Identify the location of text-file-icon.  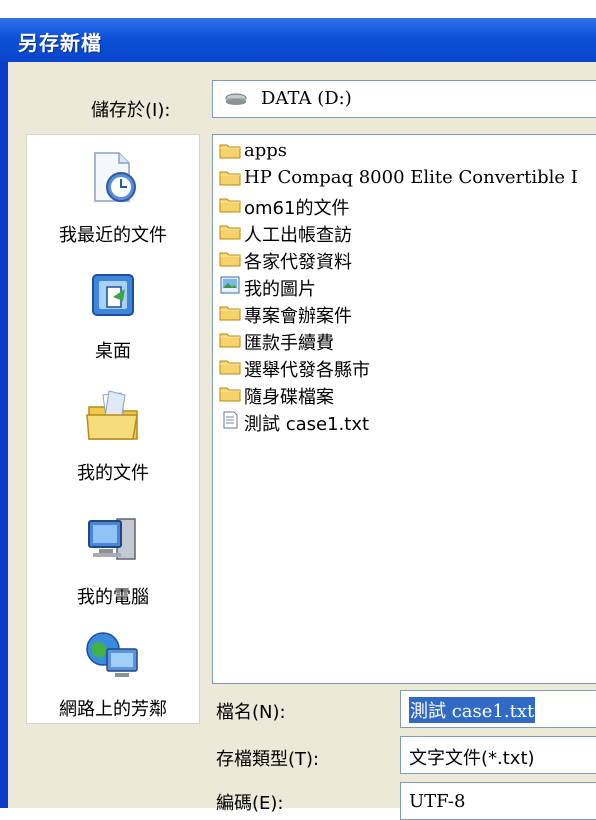
(230, 420).